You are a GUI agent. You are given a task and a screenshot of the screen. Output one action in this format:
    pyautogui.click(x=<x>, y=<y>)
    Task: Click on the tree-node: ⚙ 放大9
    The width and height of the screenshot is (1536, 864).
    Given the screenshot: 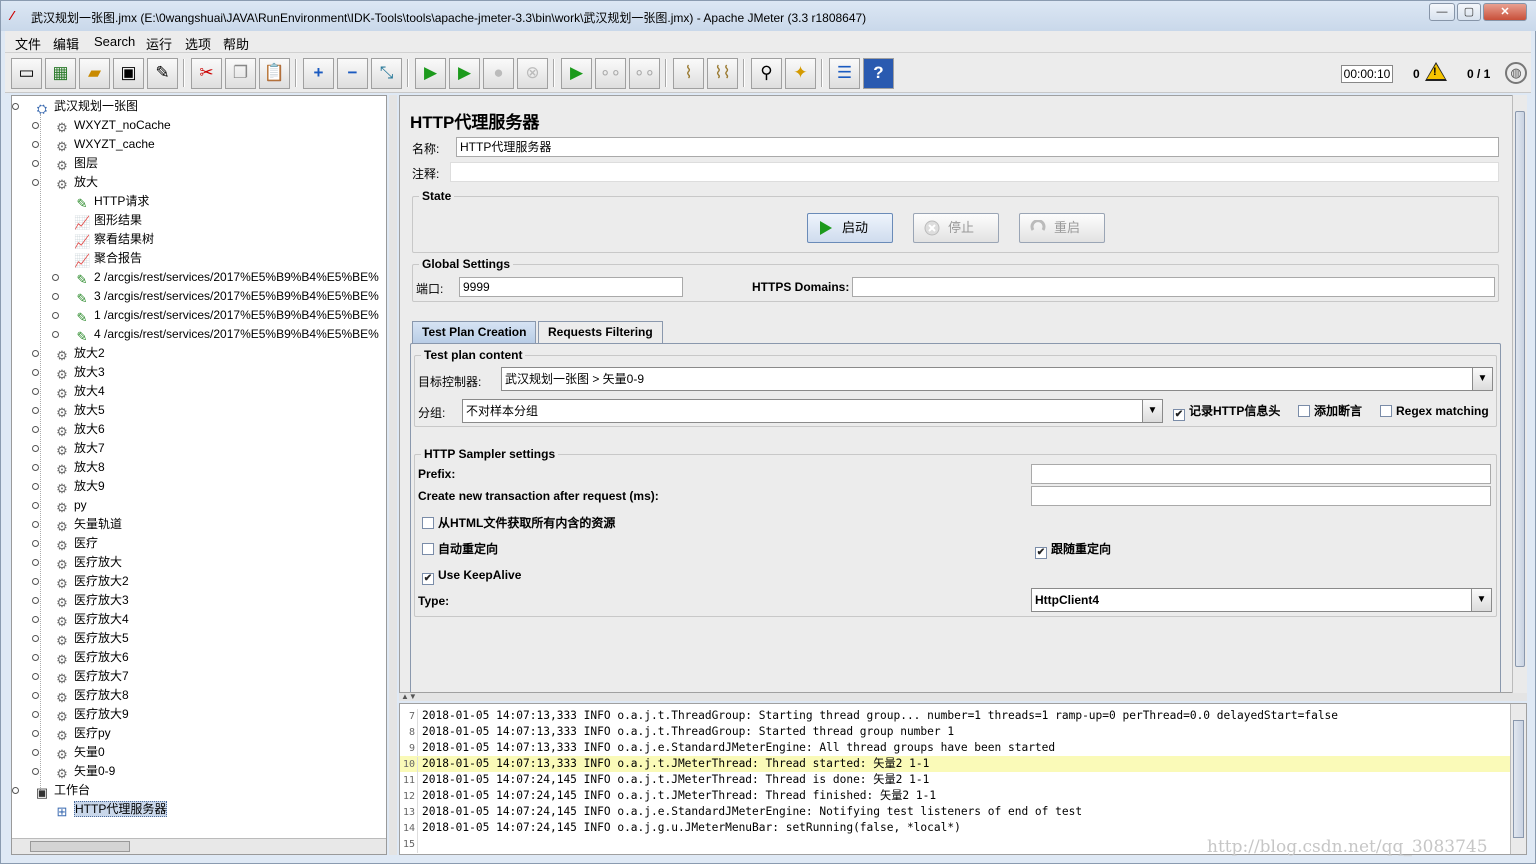 What is the action you would take?
    pyautogui.click(x=68, y=486)
    